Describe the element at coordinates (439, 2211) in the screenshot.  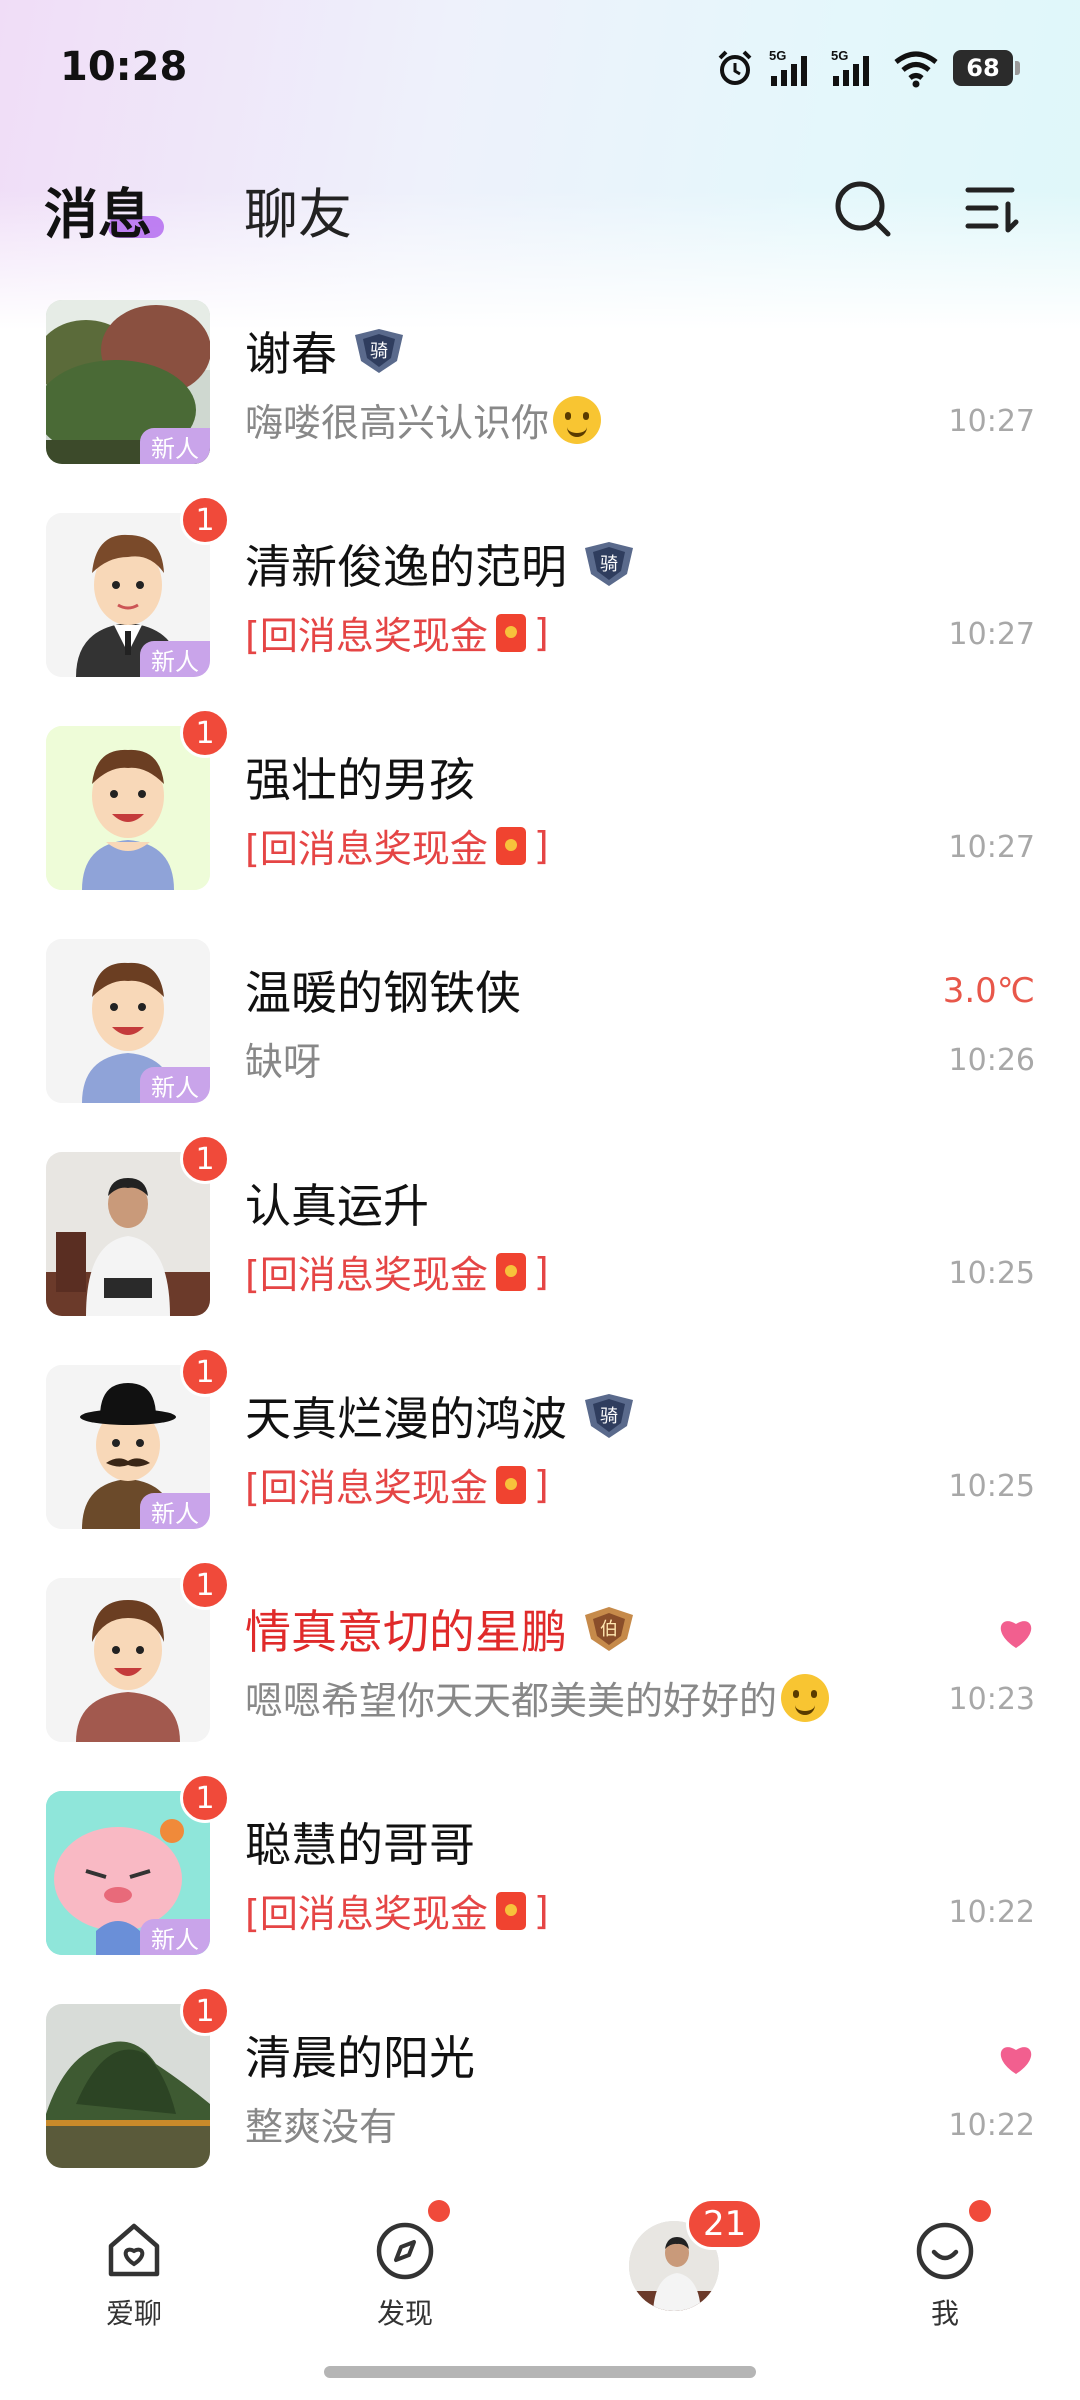
I see `discover-notification-dot` at that location.